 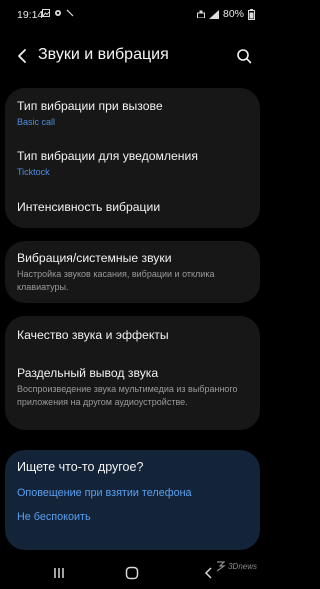 What do you see at coordinates (80, 467) in the screenshot?
I see `suggestions-title: Ищете что-то другое?` at bounding box center [80, 467].